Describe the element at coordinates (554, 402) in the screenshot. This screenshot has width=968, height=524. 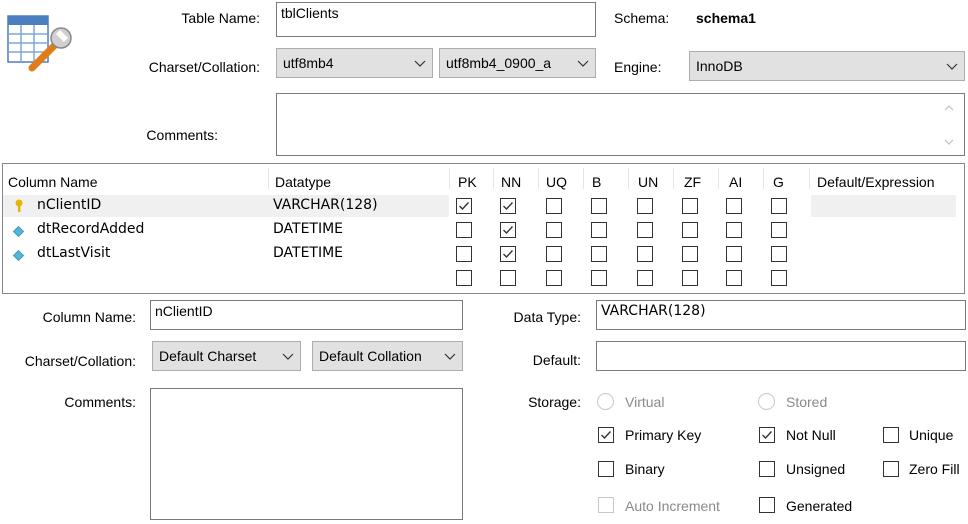
I see `storage-label: Storage:` at that location.